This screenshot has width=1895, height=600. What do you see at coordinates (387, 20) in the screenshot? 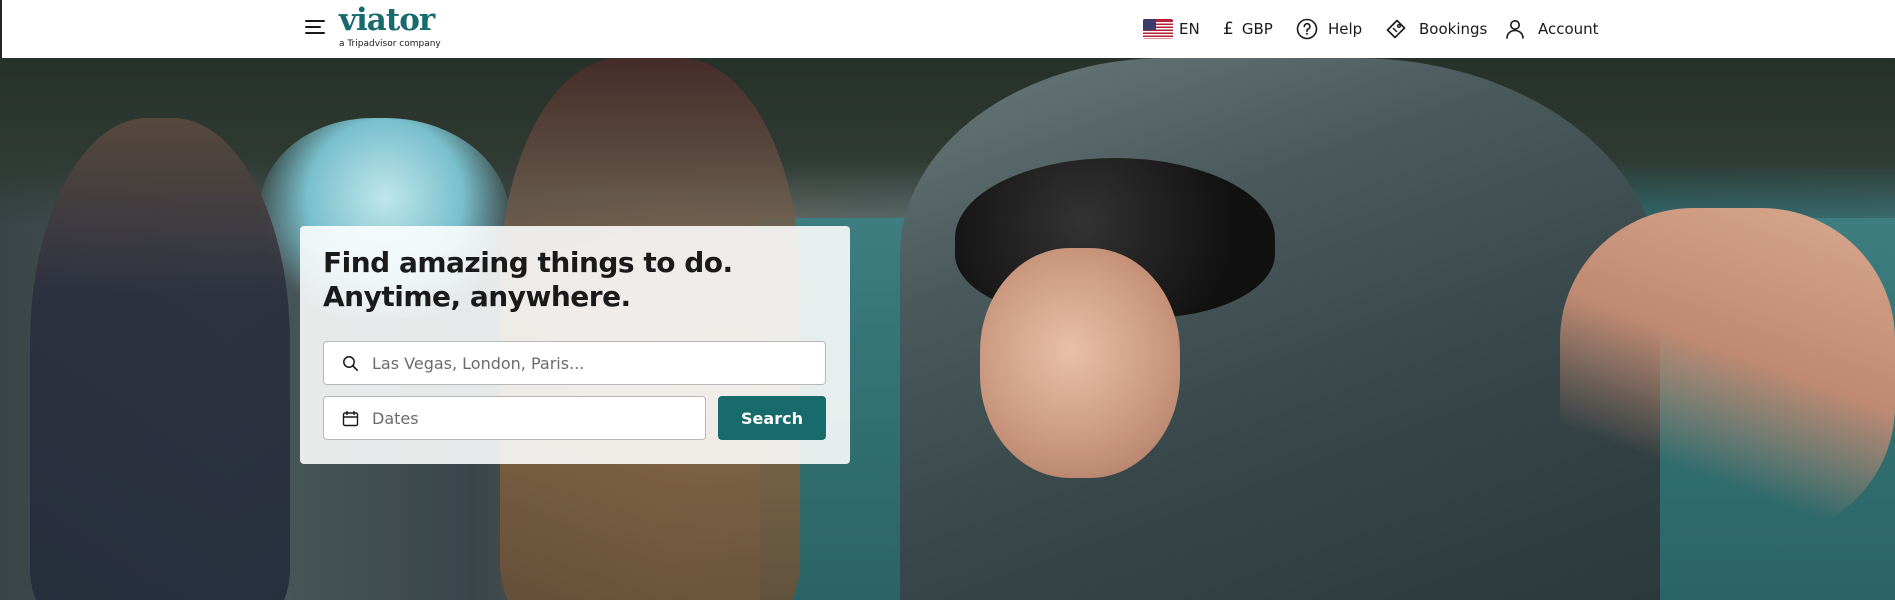
I see `logo-wordmark: viator` at bounding box center [387, 20].